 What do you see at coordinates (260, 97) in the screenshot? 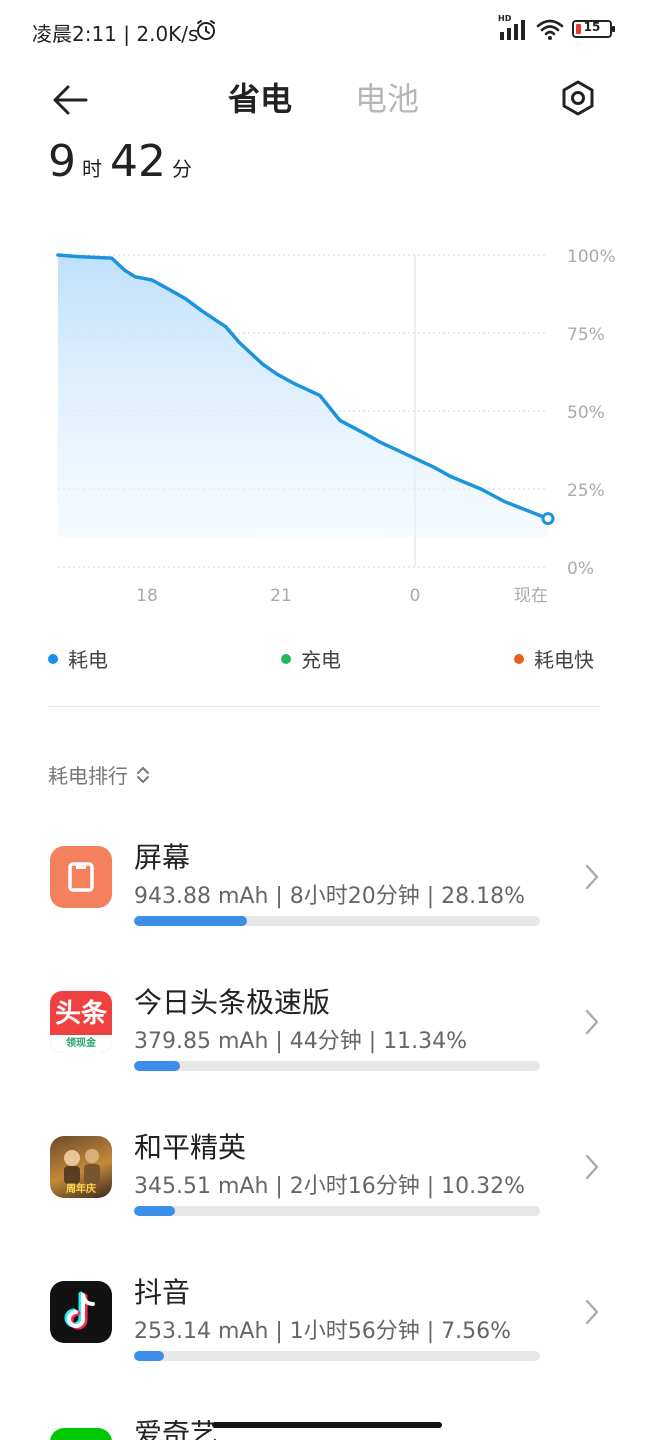
I see `tab-power-saving: 省电` at bounding box center [260, 97].